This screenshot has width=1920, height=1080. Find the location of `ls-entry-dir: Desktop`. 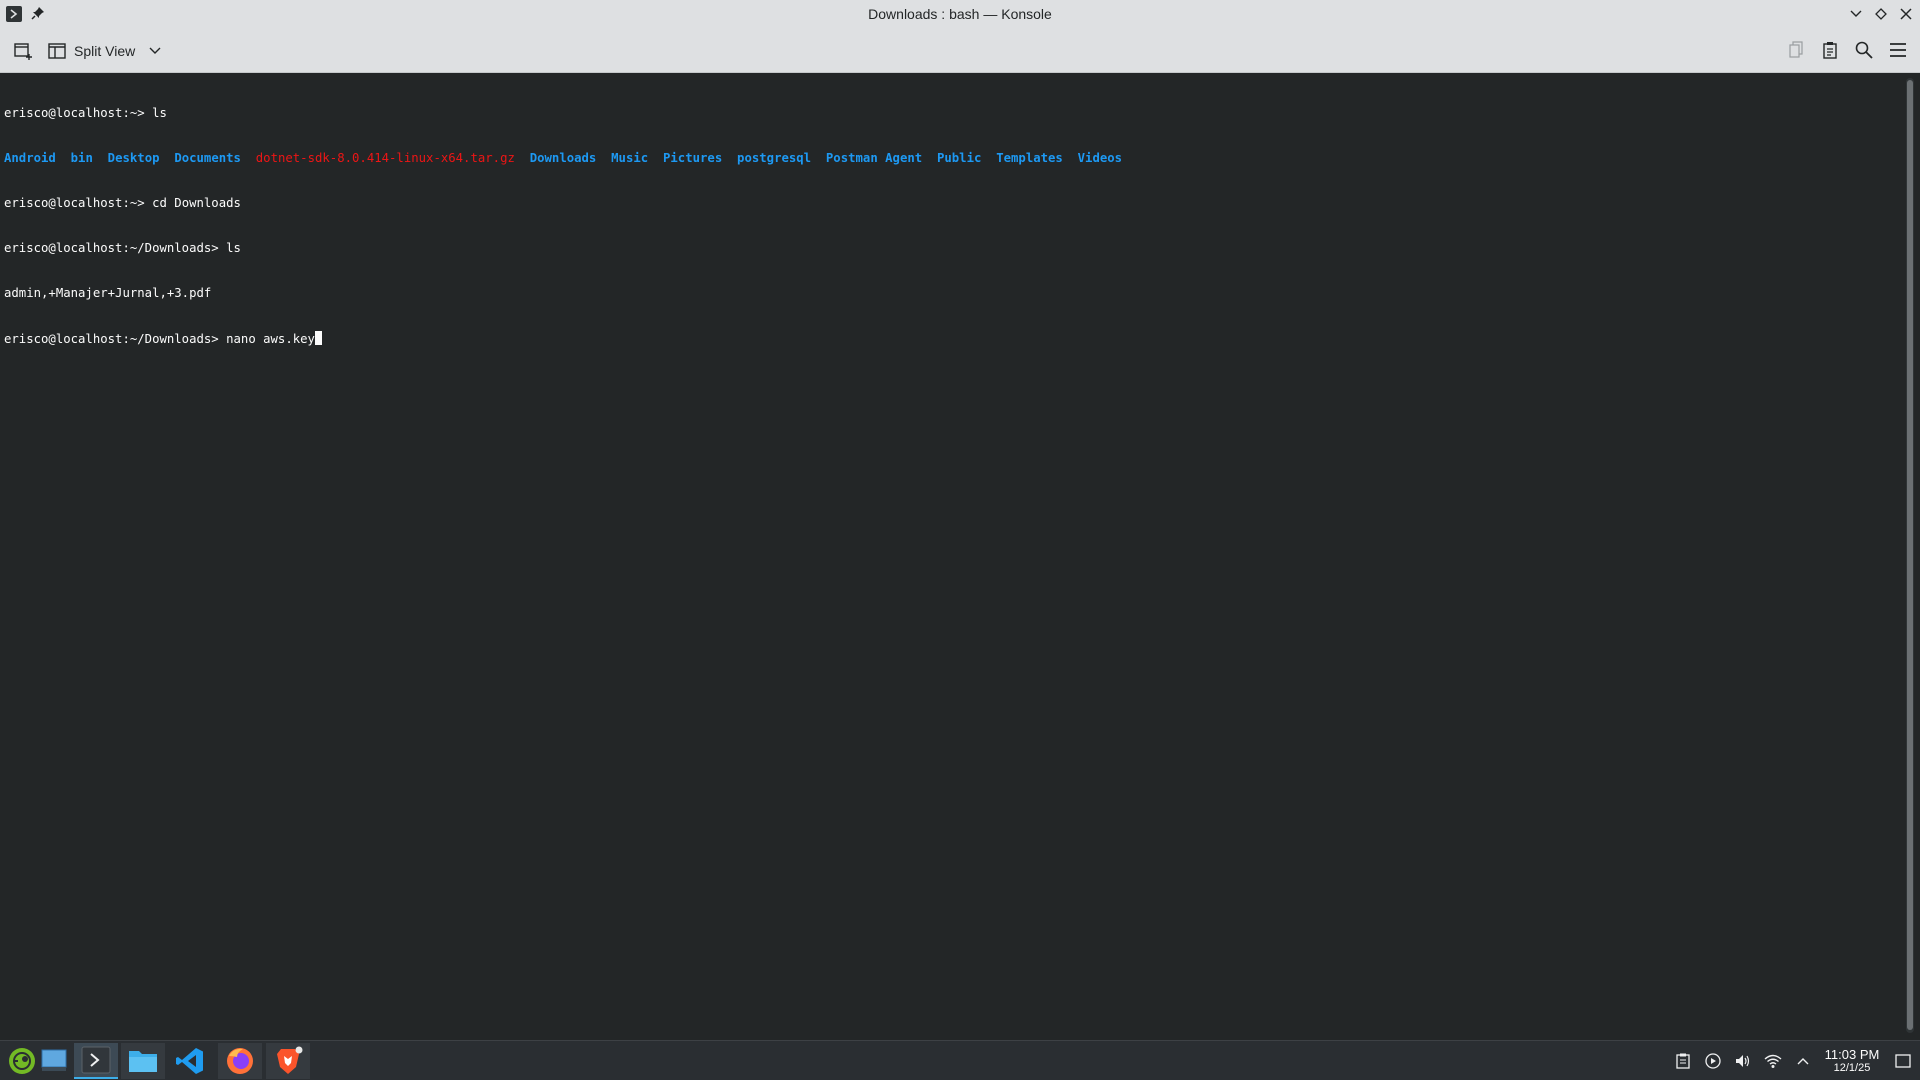

ls-entry-dir: Desktop is located at coordinates (133, 158).